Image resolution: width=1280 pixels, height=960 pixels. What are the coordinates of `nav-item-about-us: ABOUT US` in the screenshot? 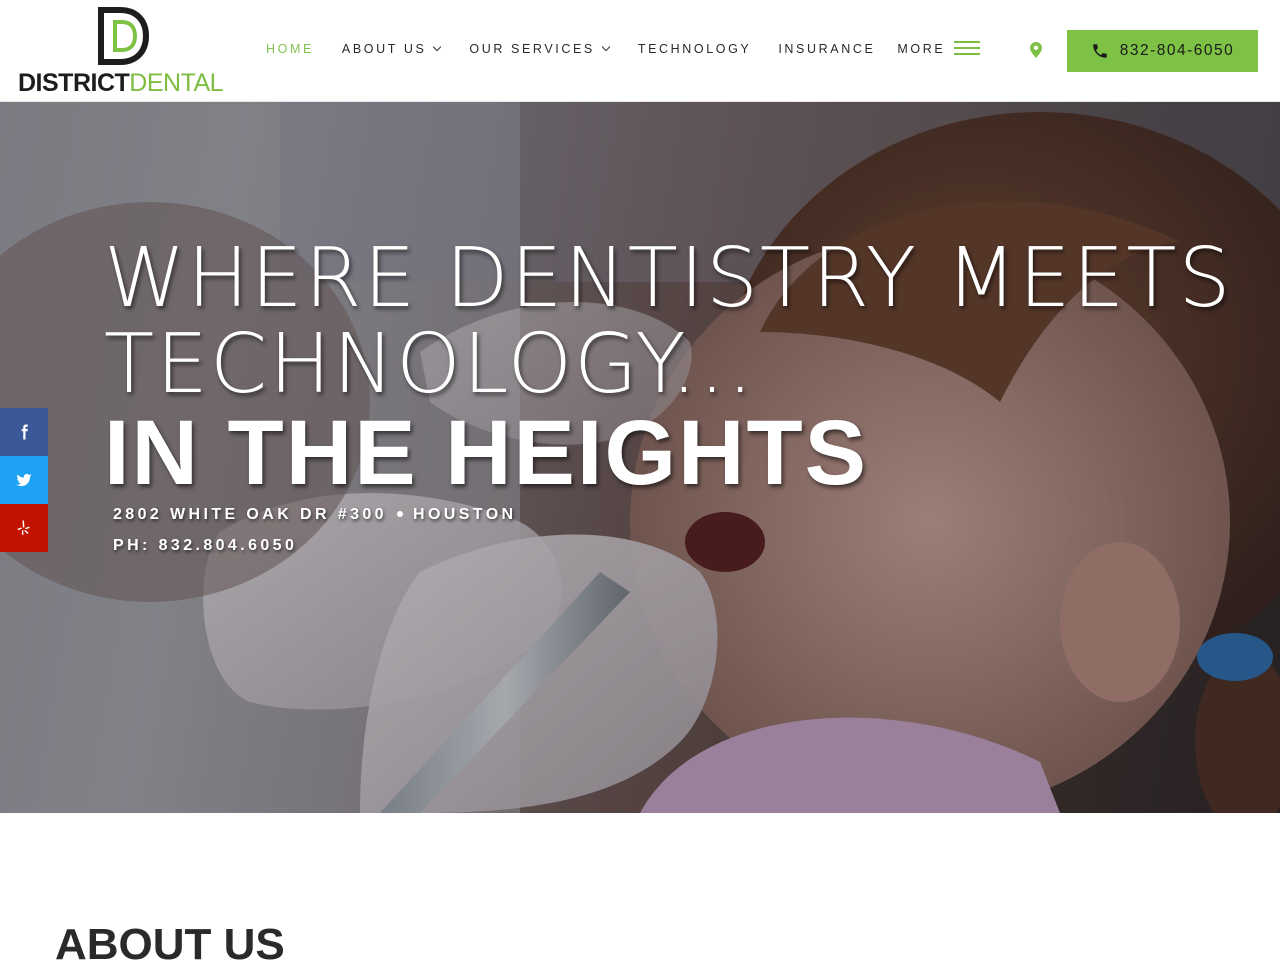 It's located at (391, 49).